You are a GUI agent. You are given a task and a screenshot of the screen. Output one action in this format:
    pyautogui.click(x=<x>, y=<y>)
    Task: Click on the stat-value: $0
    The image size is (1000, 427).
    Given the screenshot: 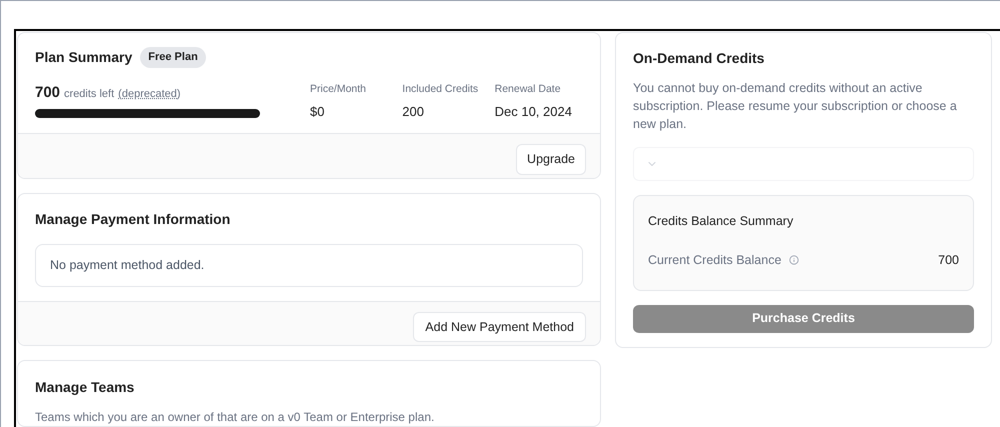 What is the action you would take?
    pyautogui.click(x=318, y=111)
    